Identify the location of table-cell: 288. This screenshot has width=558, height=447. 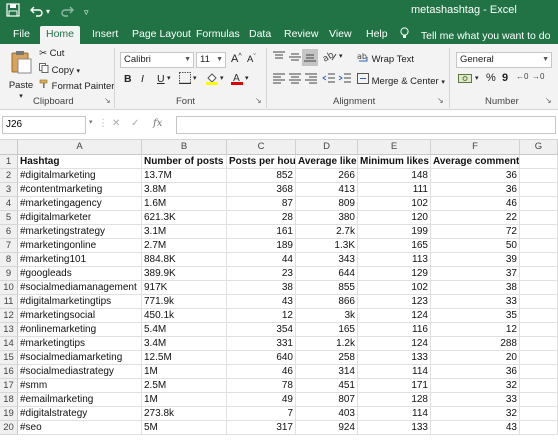
(475, 344).